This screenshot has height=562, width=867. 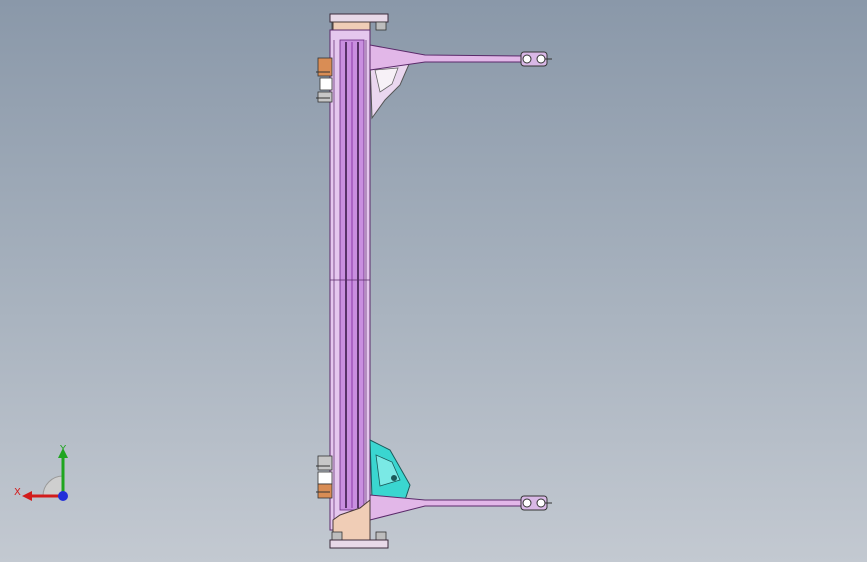 I want to click on top-end-cap, so click(x=359, y=18).